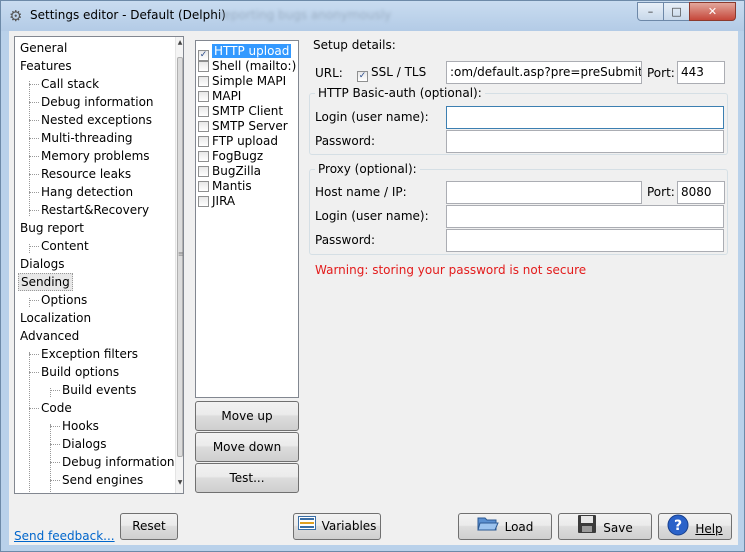 The width and height of the screenshot is (745, 552). What do you see at coordinates (399, 72) in the screenshot?
I see `ssl-label: SSL / TLS` at bounding box center [399, 72].